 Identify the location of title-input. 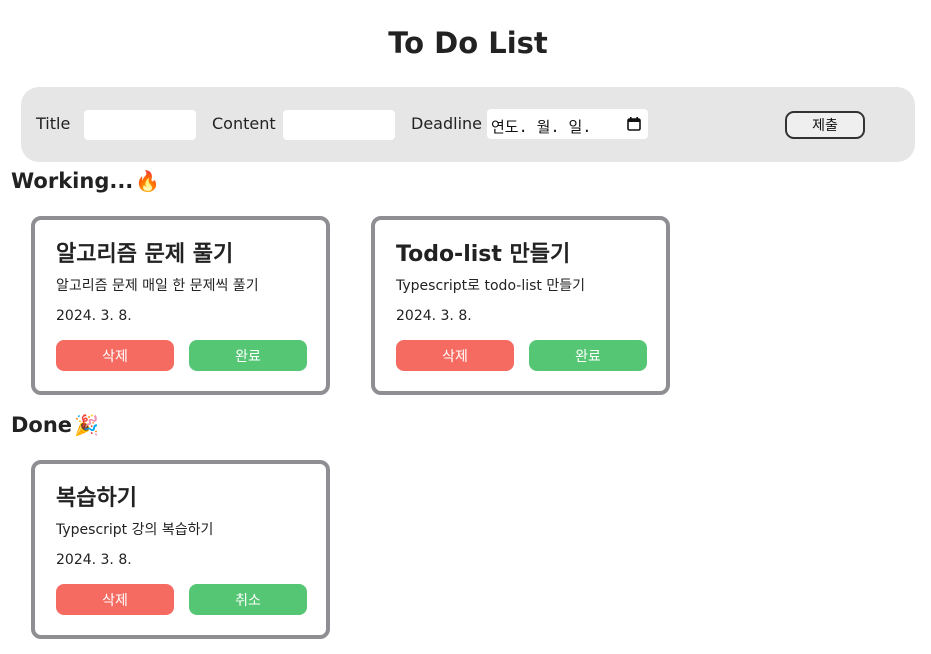
(140, 125).